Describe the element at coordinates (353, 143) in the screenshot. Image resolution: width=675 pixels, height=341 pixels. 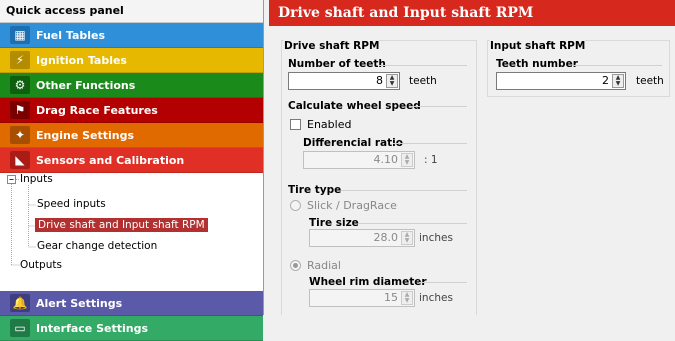
I see `differential-ratio-label: Differencial ratio` at that location.